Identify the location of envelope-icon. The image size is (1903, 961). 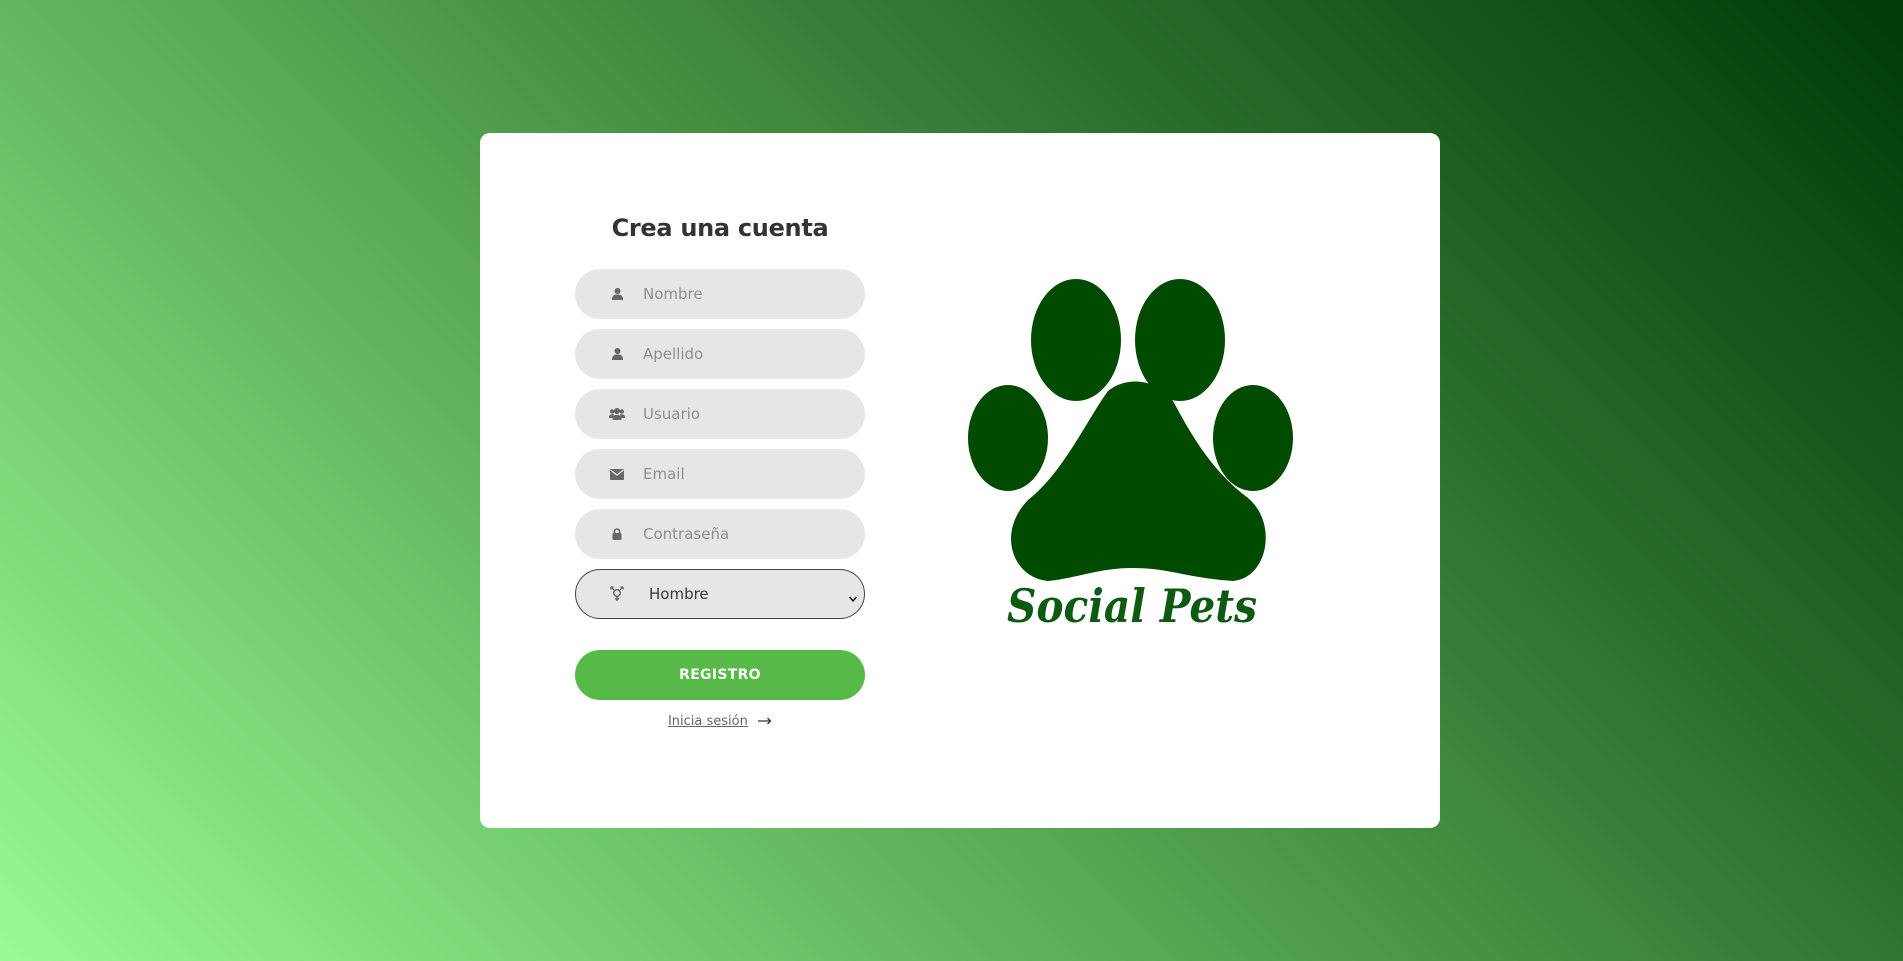
(617, 474).